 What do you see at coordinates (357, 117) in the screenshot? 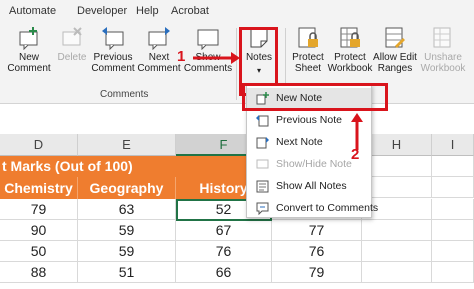
I see `arrow-2-head` at bounding box center [357, 117].